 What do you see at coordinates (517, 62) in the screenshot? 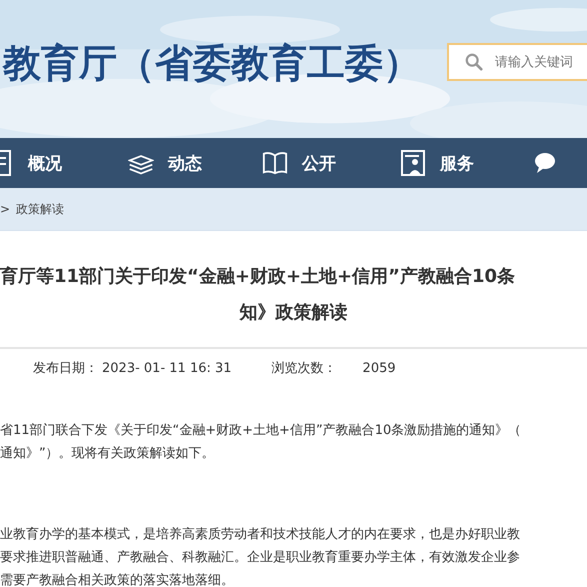
I see `search-field: 请输入关键词` at bounding box center [517, 62].